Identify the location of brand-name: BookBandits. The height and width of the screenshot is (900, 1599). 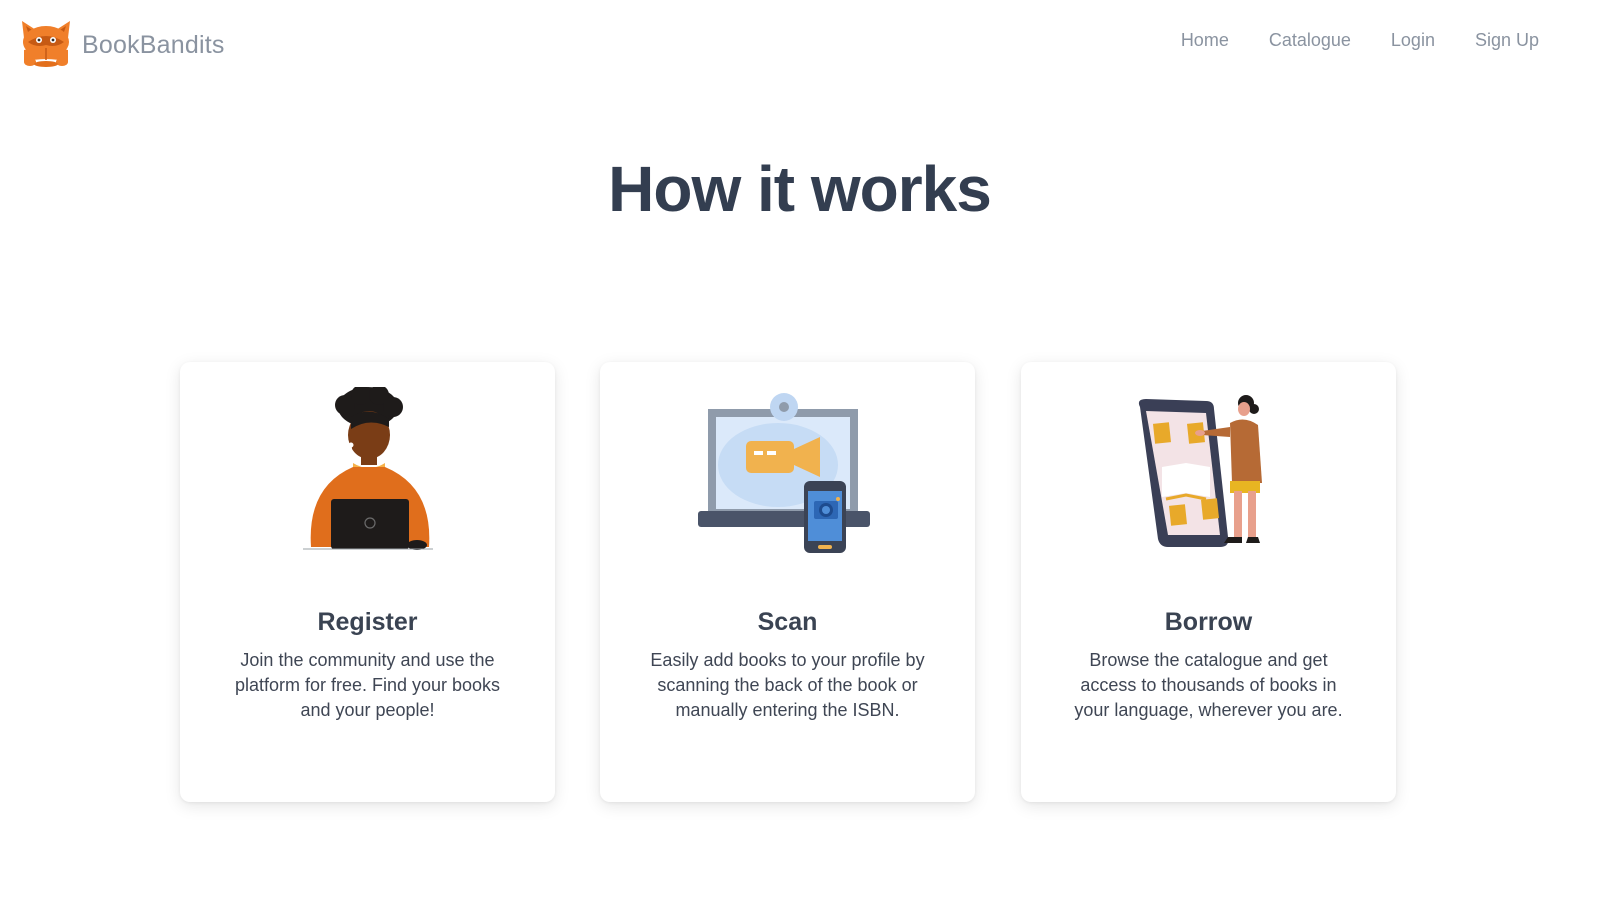
(153, 45).